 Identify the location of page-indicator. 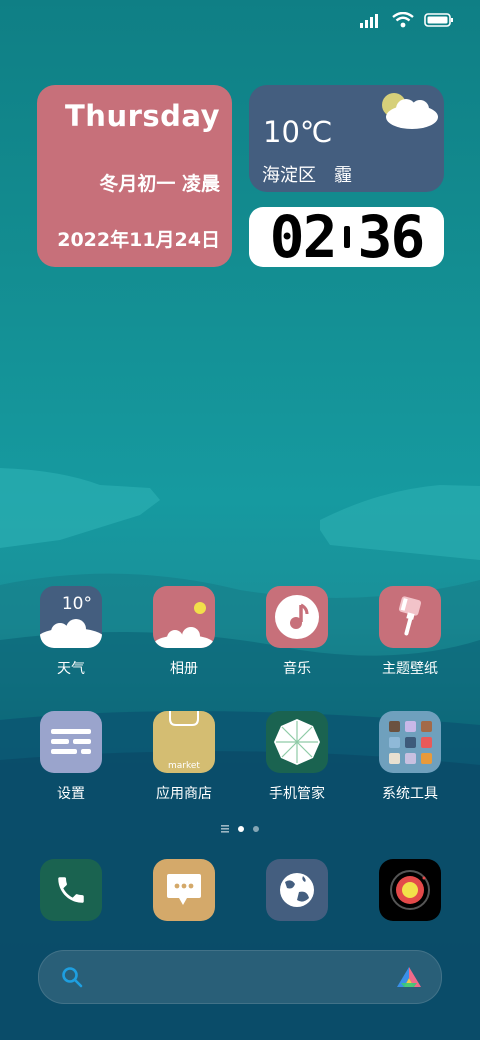
(240, 829).